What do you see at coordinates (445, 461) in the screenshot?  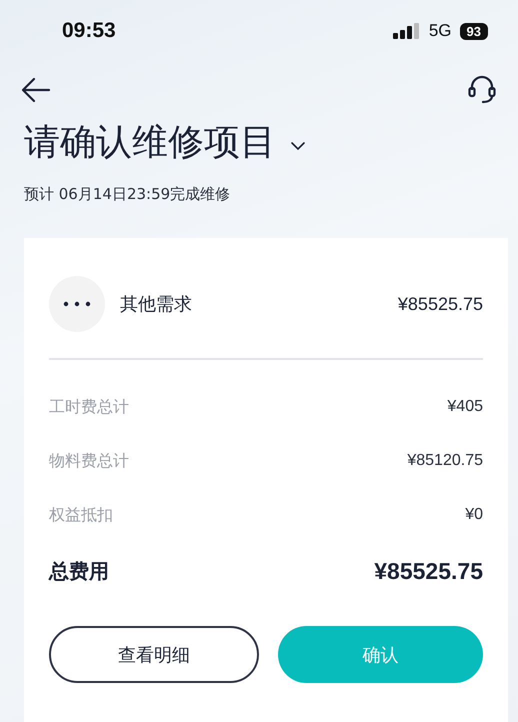 I see `fee-amount: ¥85120.75` at bounding box center [445, 461].